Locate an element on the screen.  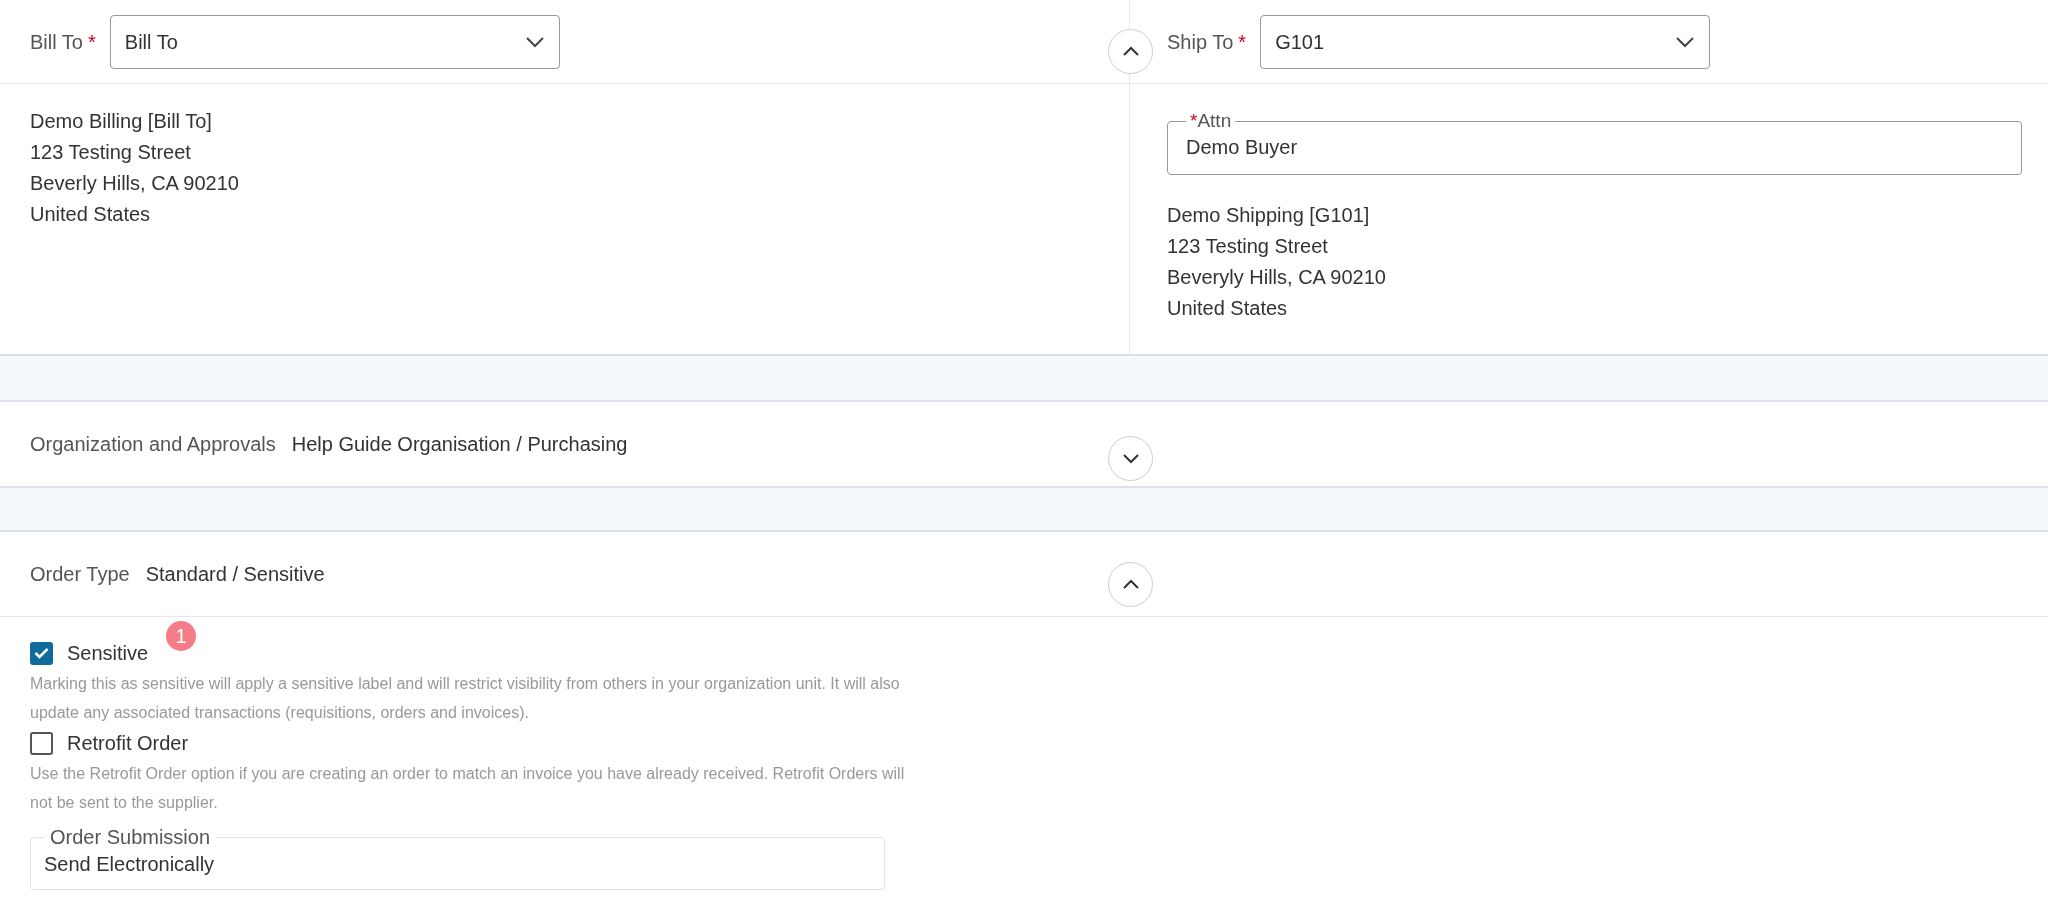
checkmark-icon is located at coordinates (41, 653).